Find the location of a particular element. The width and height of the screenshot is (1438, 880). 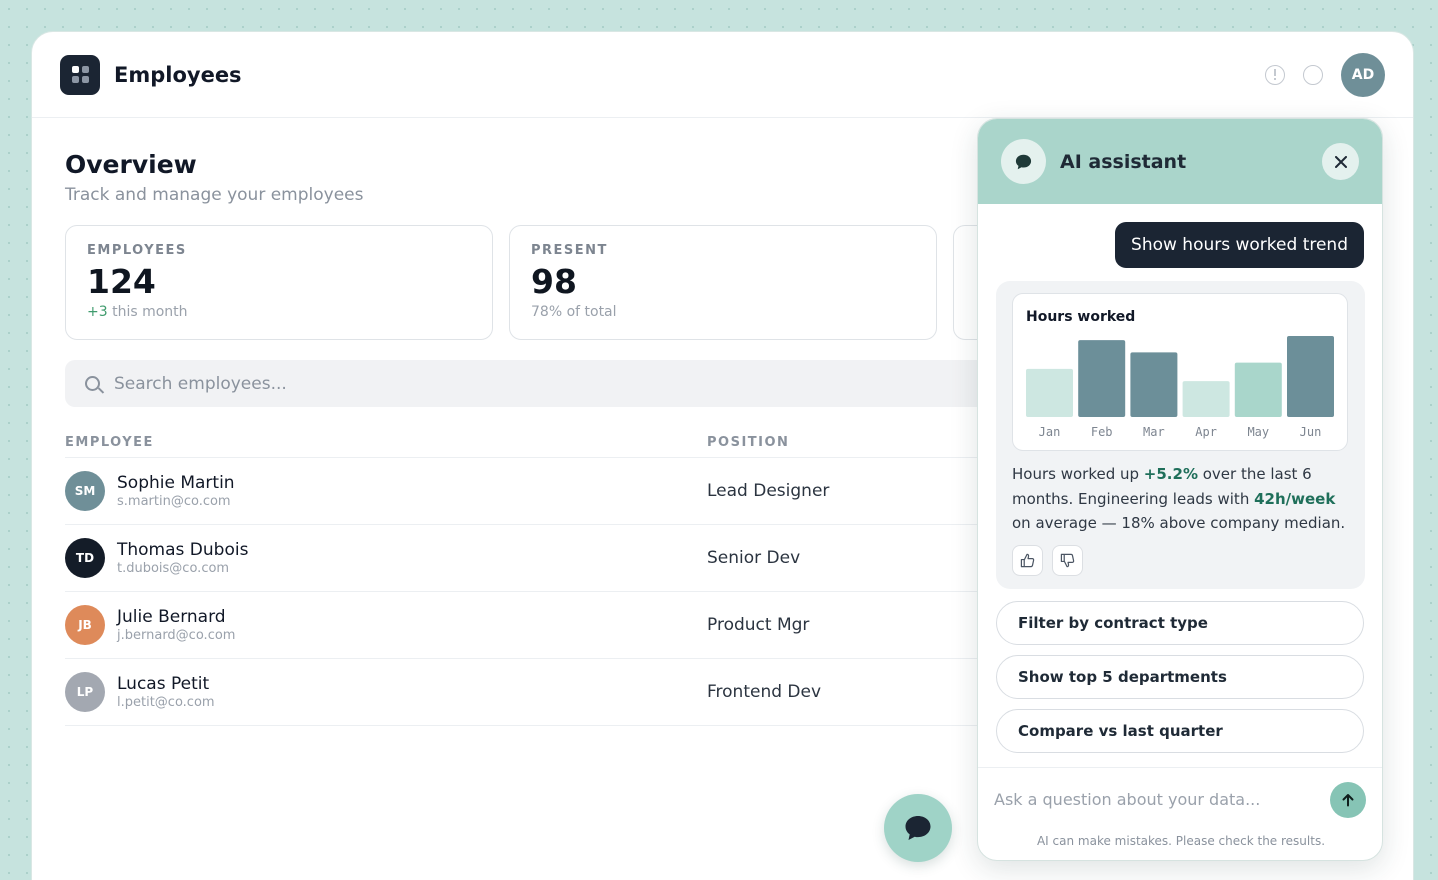

chart-tick-label: May is located at coordinates (1258, 432).